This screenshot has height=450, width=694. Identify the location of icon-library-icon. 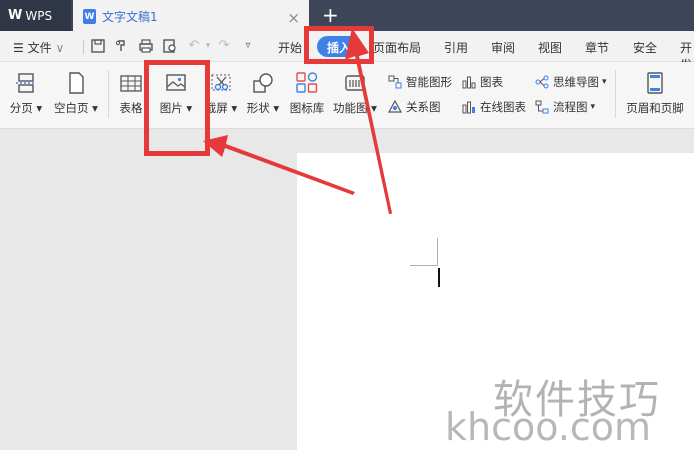
(307, 82).